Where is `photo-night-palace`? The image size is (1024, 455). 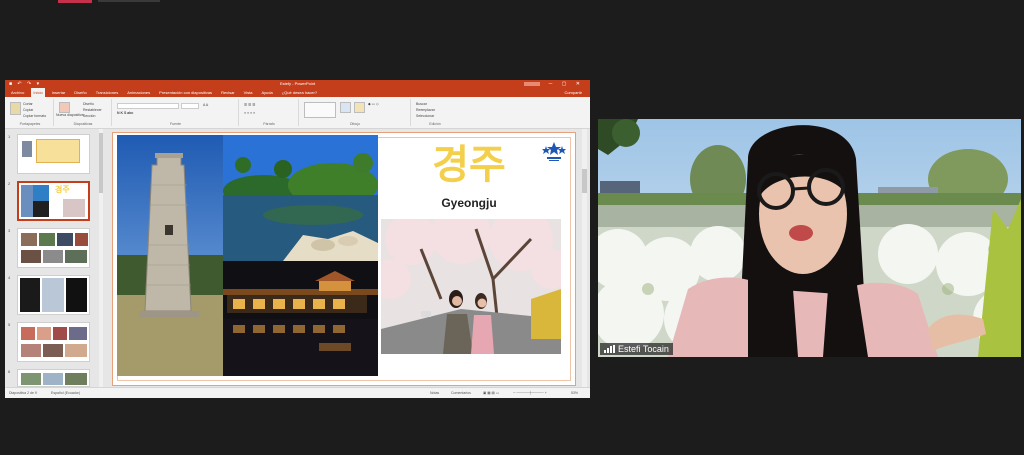
photo-night-palace is located at coordinates (300, 318).